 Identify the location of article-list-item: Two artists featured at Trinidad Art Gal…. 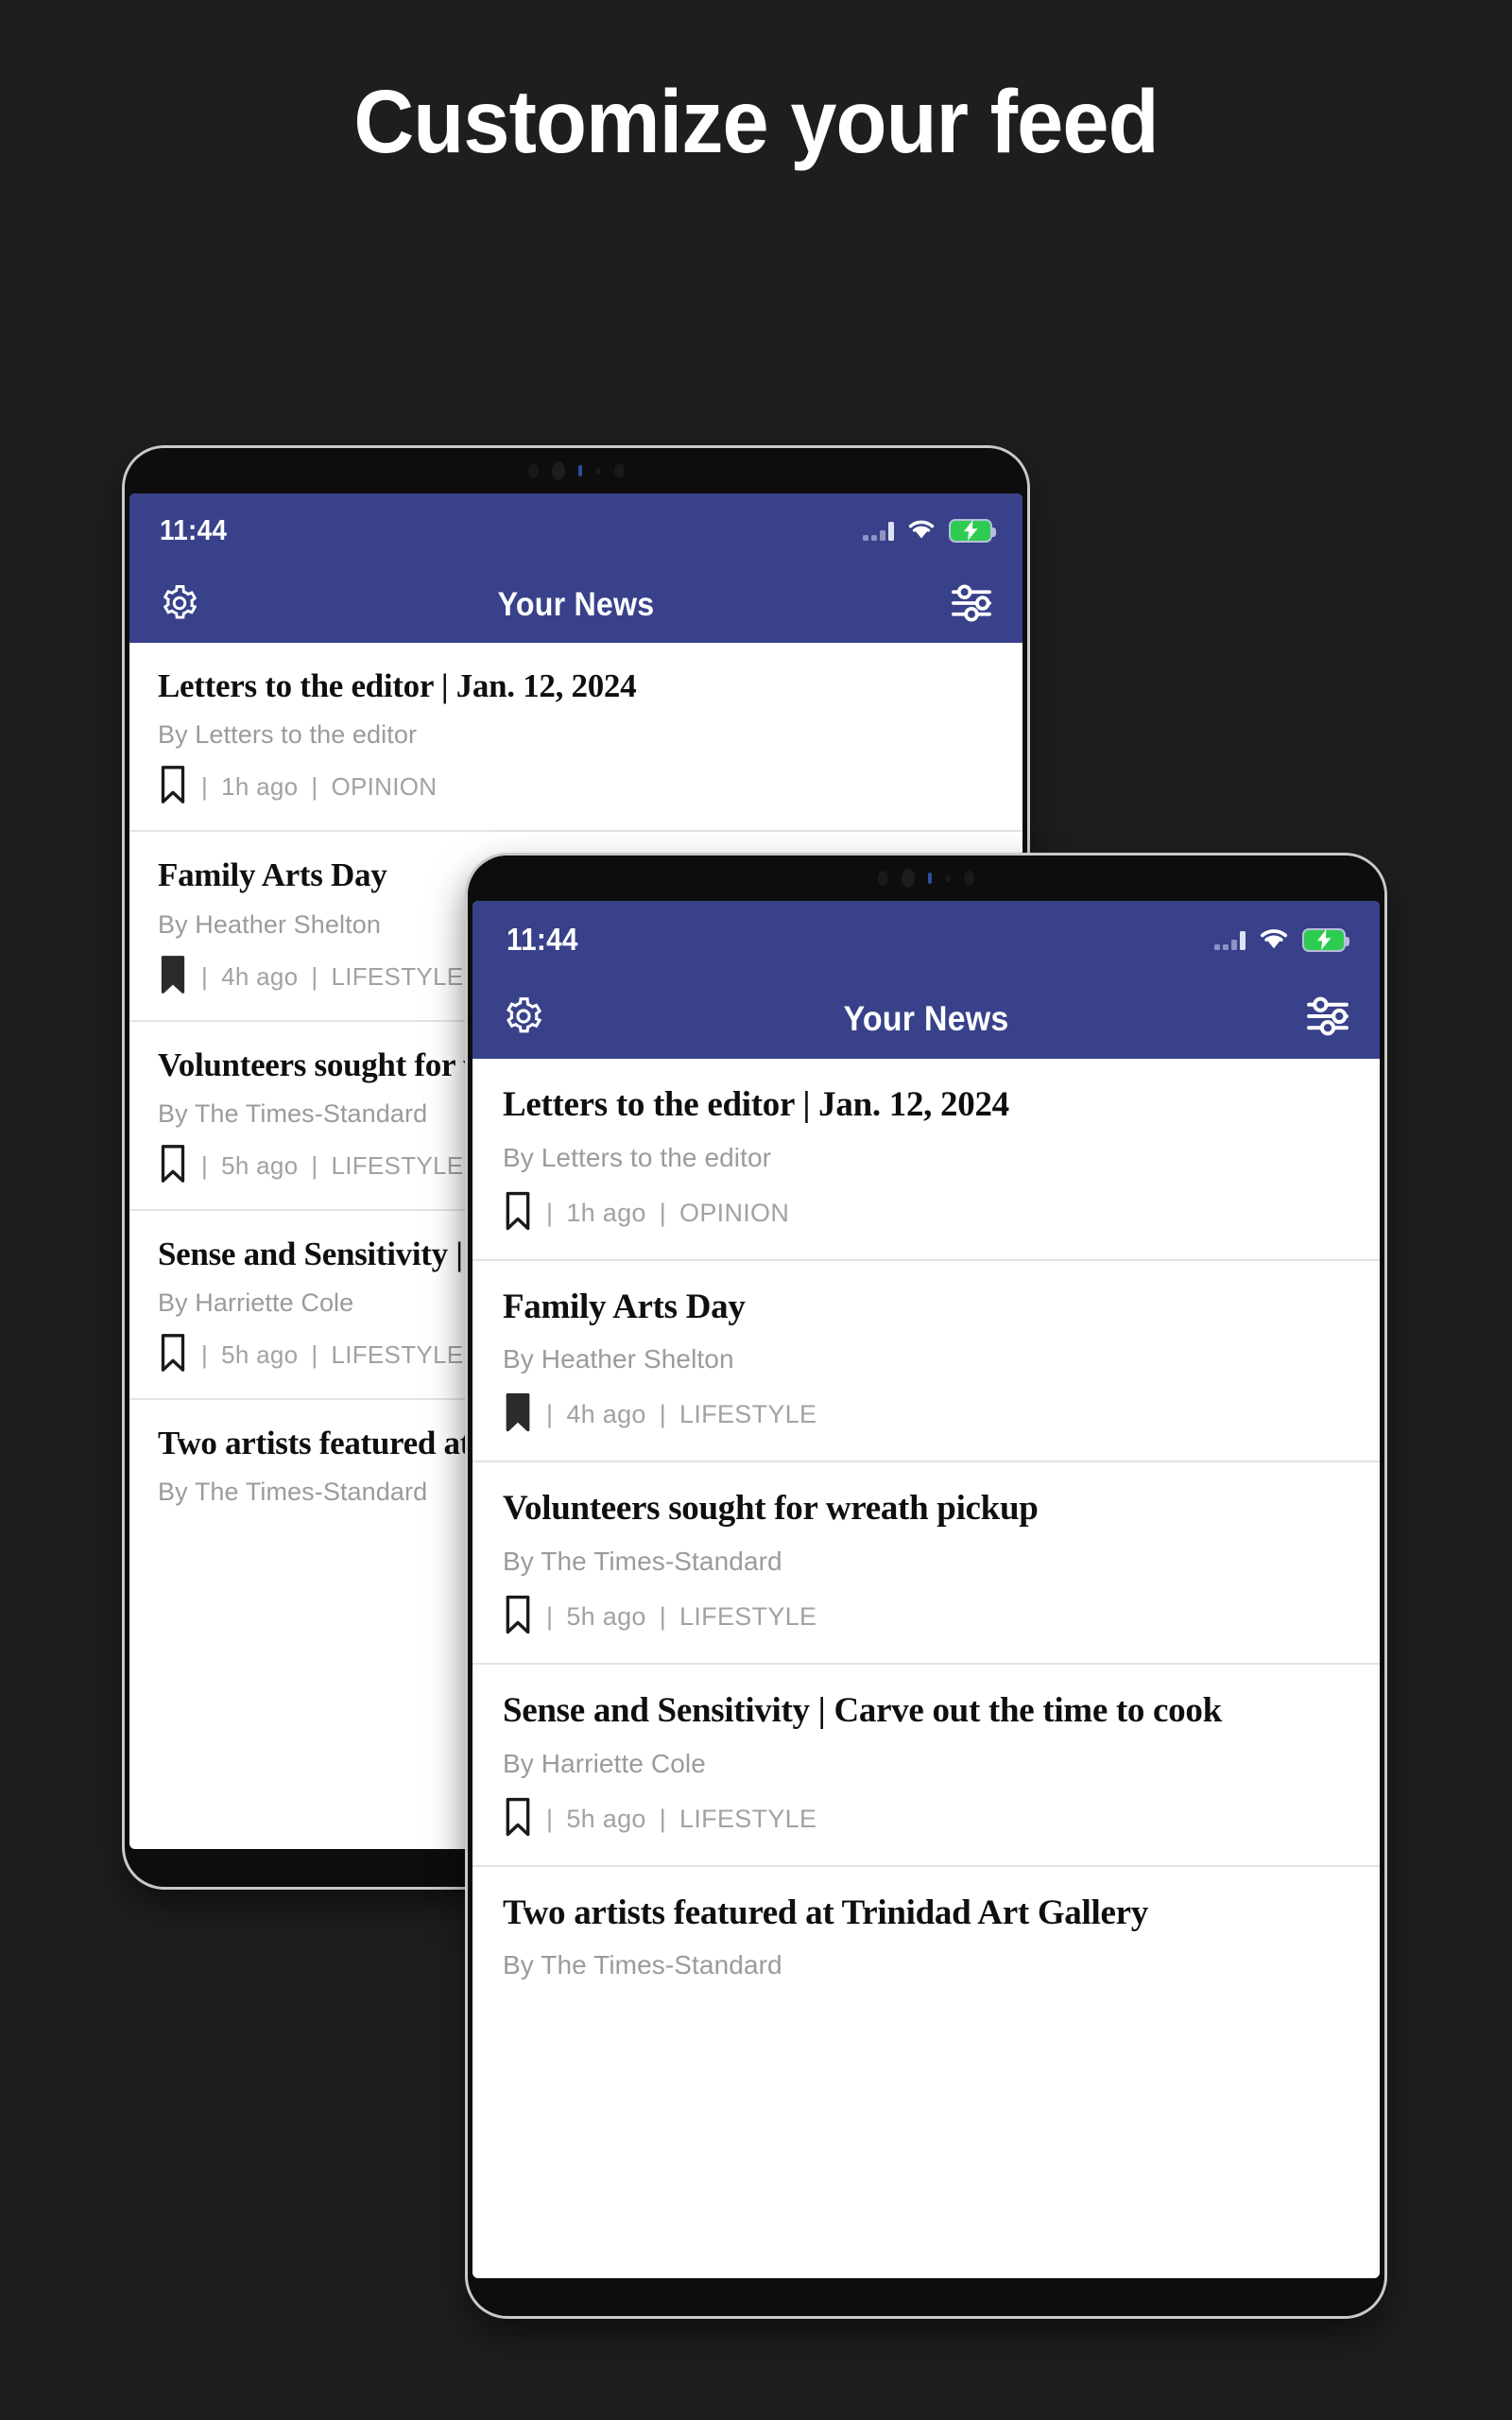
(926, 1944).